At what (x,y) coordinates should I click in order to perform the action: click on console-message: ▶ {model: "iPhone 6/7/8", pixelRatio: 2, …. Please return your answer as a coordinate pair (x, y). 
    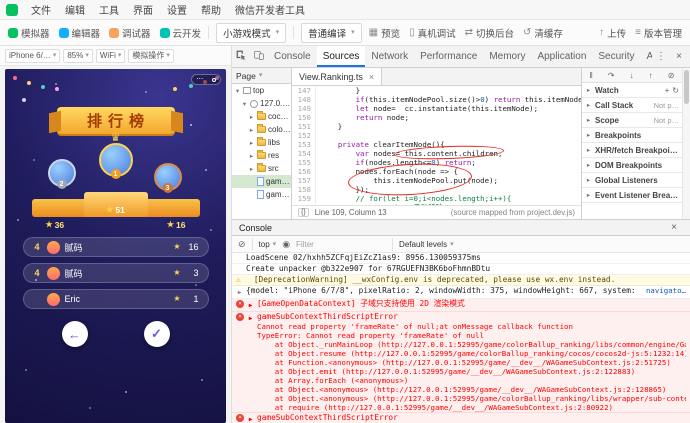
    Looking at the image, I should click on (461, 292).